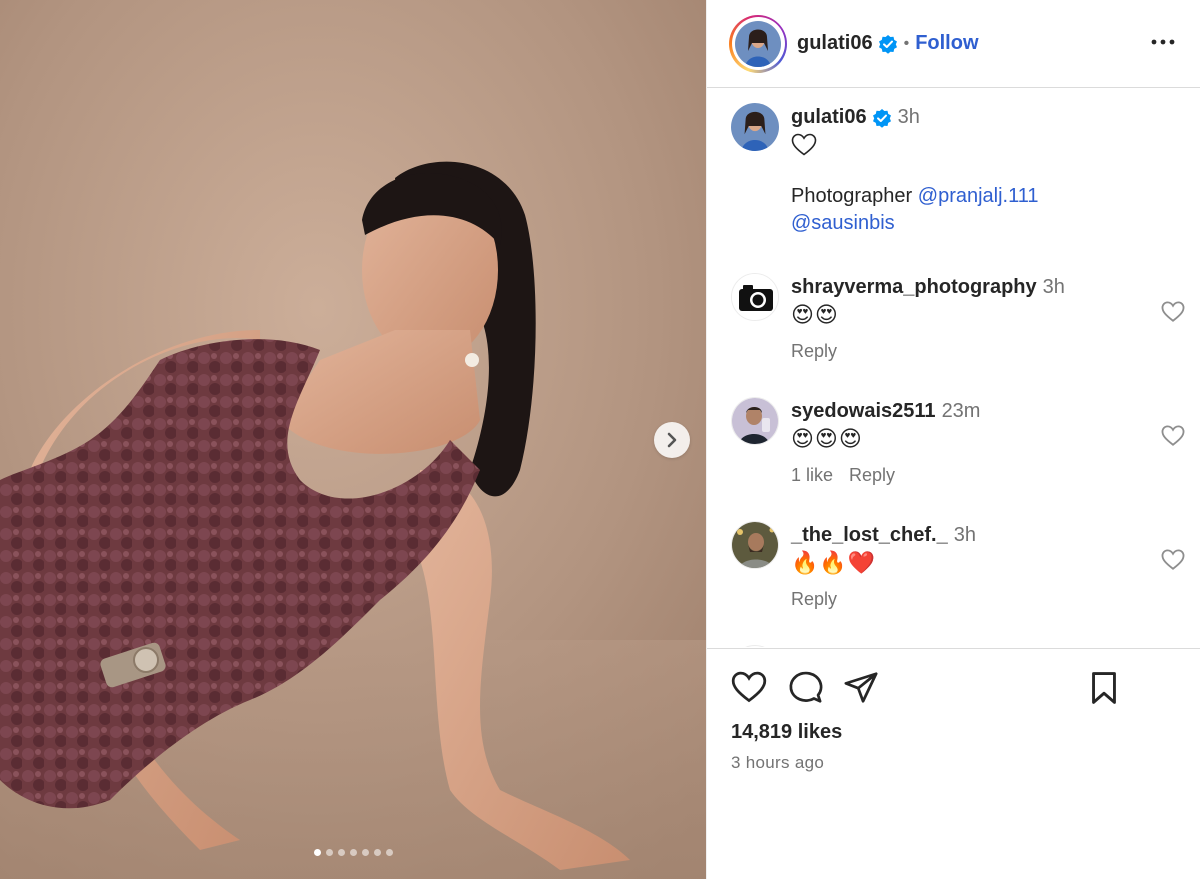  Describe the element at coordinates (869, 535) in the screenshot. I see `comment-username: _the_lost_chef._` at that location.